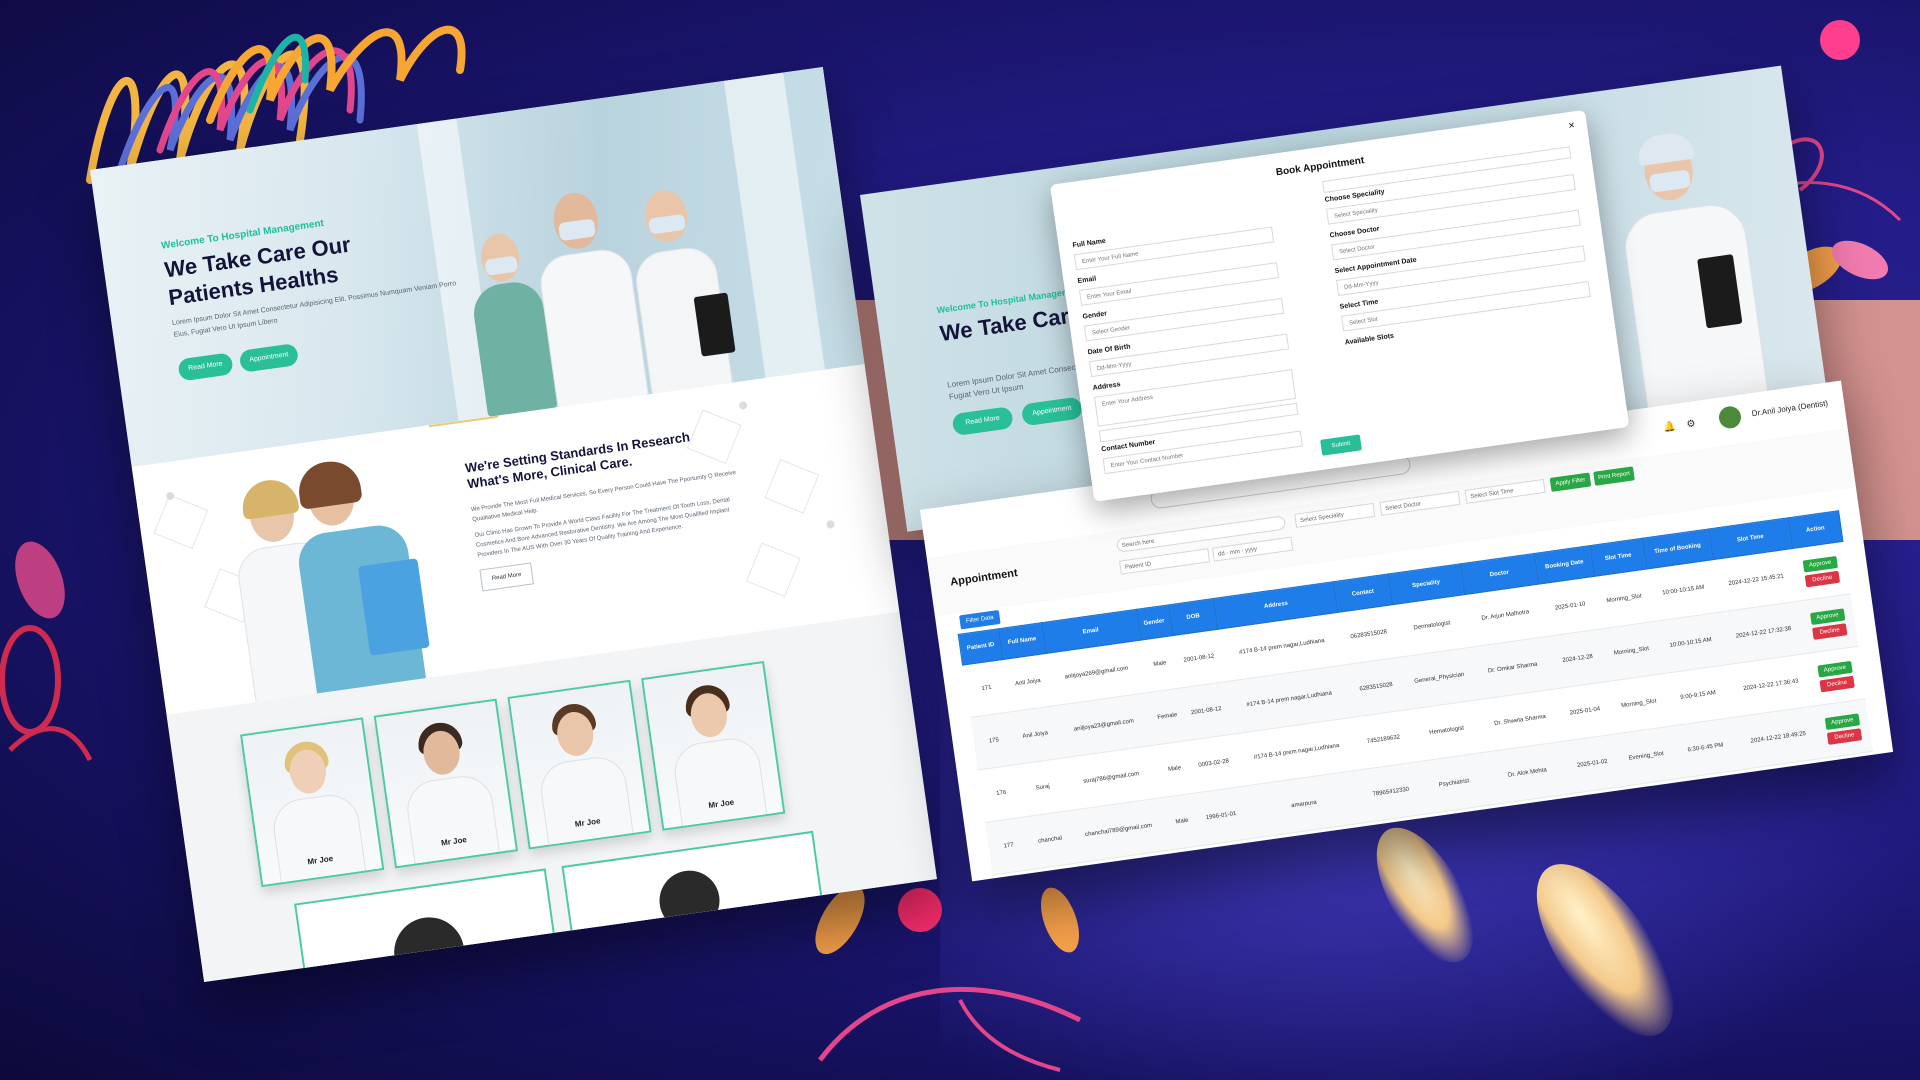  I want to click on user-name: Dr.Anil Joiya (Dentist), so click(1790, 408).